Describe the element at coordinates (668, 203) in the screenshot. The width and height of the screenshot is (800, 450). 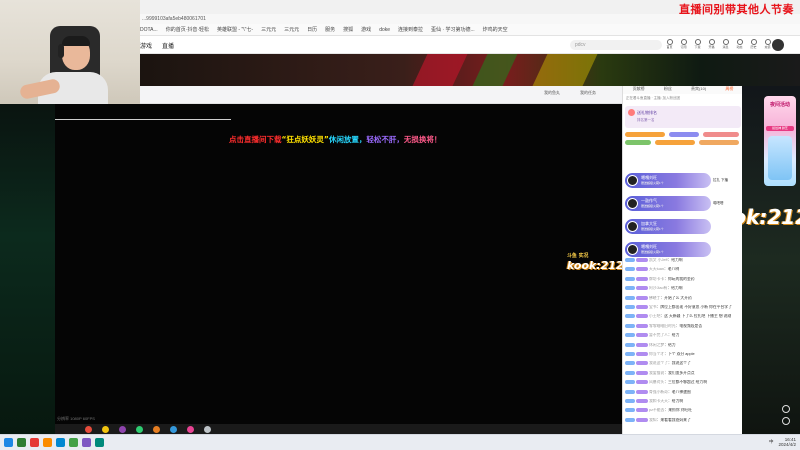
I see `gift-card: 一鼓作气 赠送超级火箭1个` at that location.